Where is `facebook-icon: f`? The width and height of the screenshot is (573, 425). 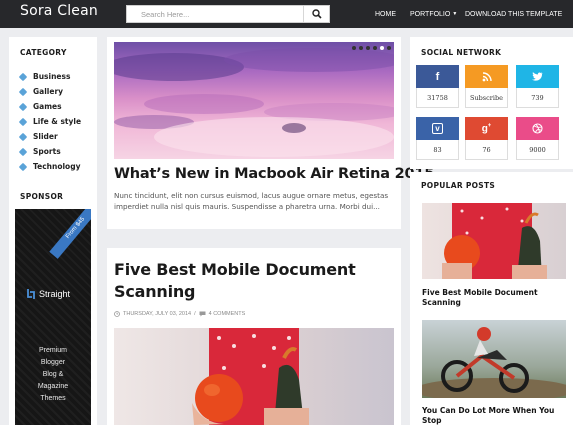
facebook-icon: f is located at coordinates (437, 76).